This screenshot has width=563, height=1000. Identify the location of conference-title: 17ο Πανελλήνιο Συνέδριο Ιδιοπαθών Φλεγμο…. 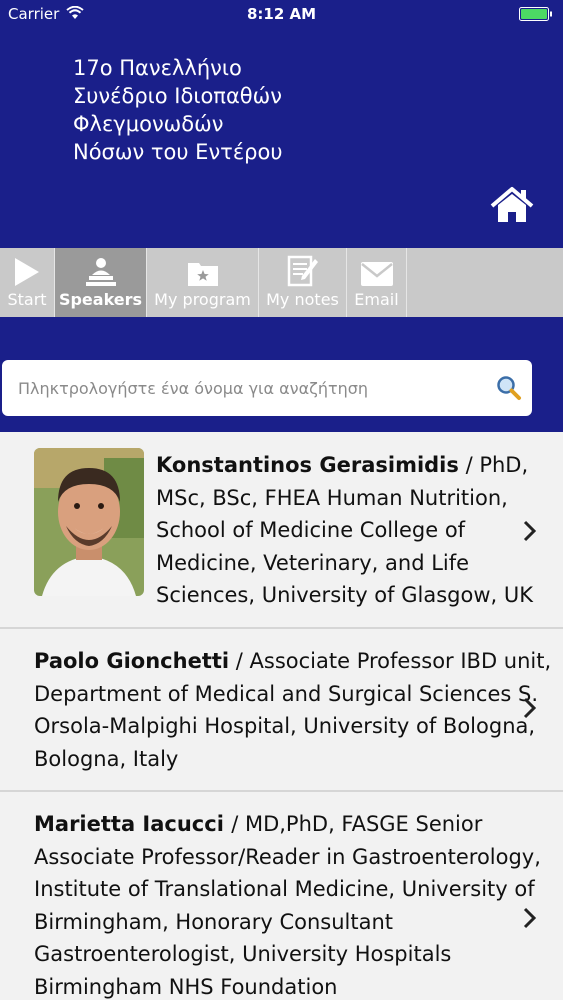
(178, 110).